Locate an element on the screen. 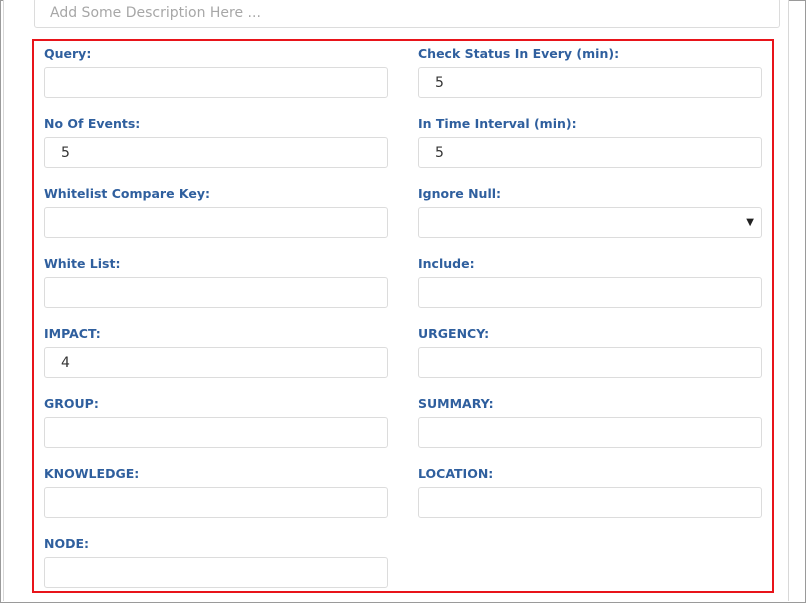 Image resolution: width=806 pixels, height=603 pixels. whitelist-key-input is located at coordinates (216, 222).